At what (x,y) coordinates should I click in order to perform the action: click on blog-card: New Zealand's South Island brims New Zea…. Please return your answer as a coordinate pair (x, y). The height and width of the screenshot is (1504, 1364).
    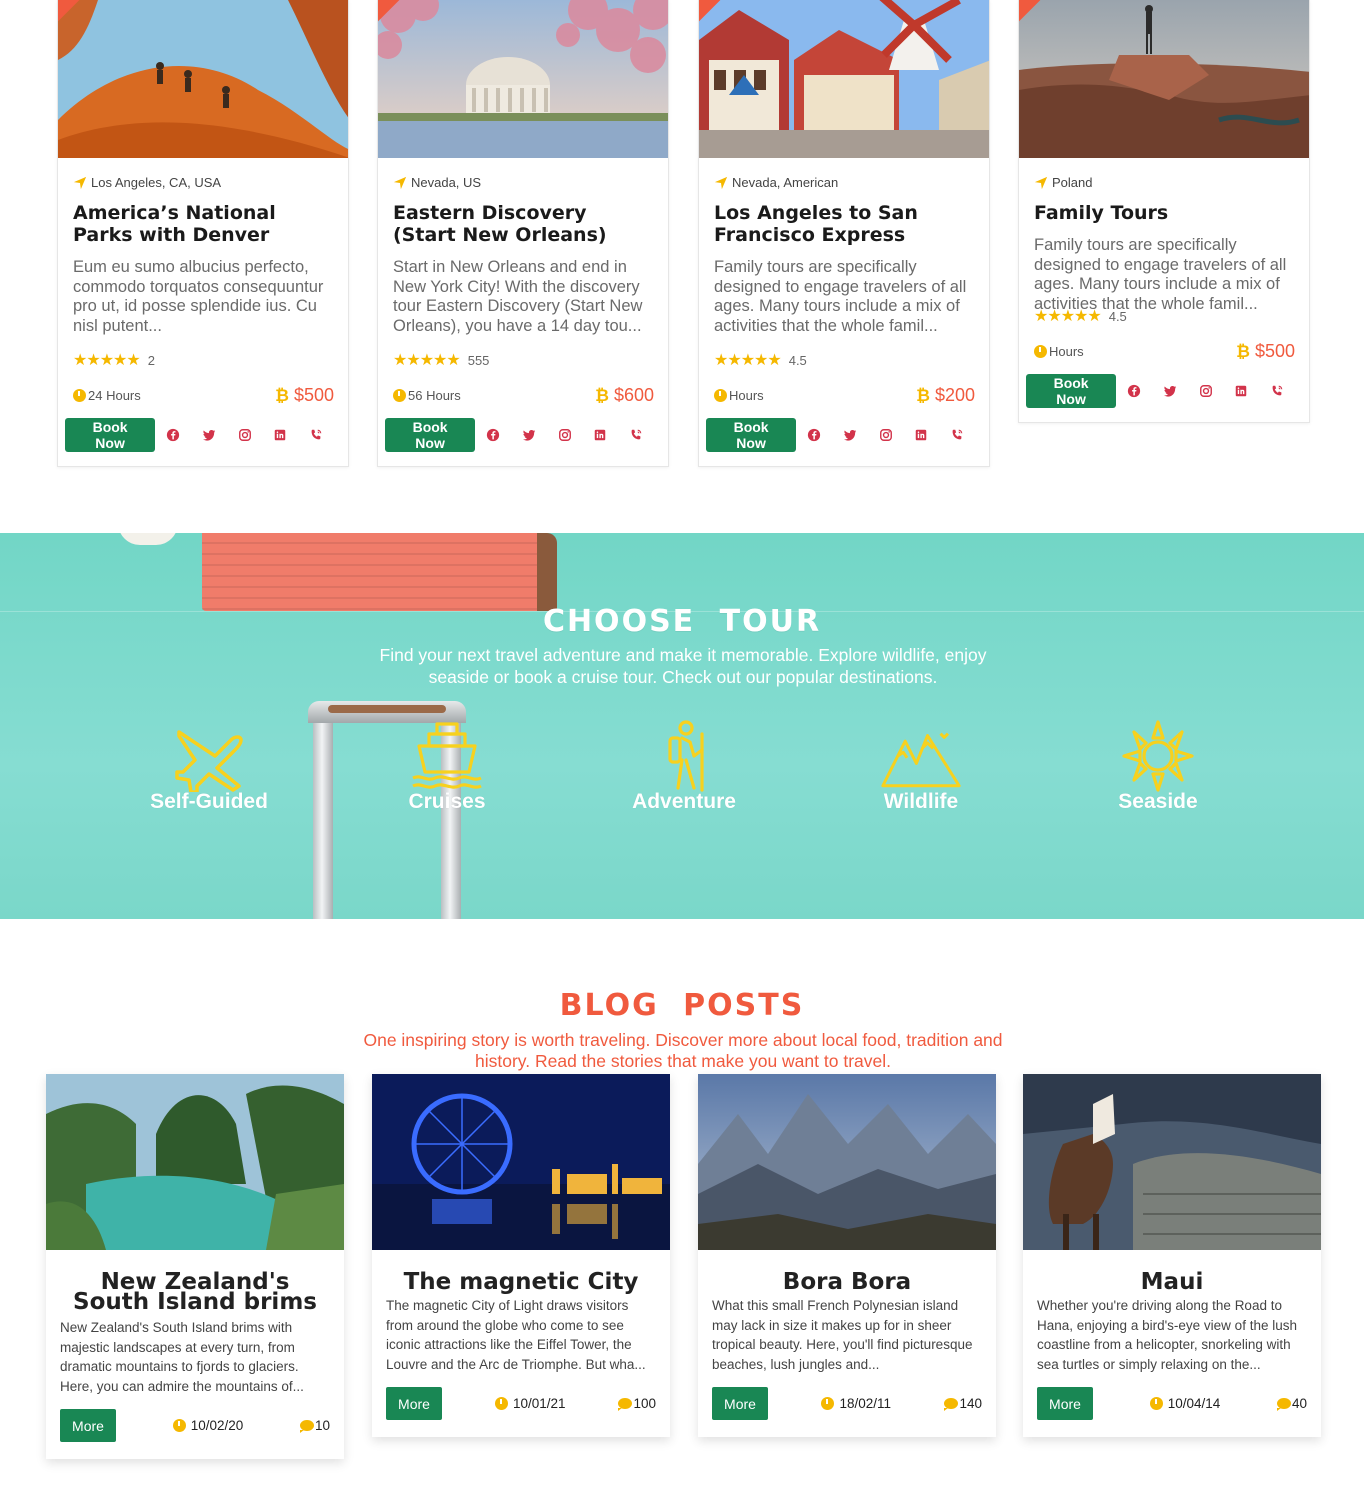
    Looking at the image, I should click on (195, 1266).